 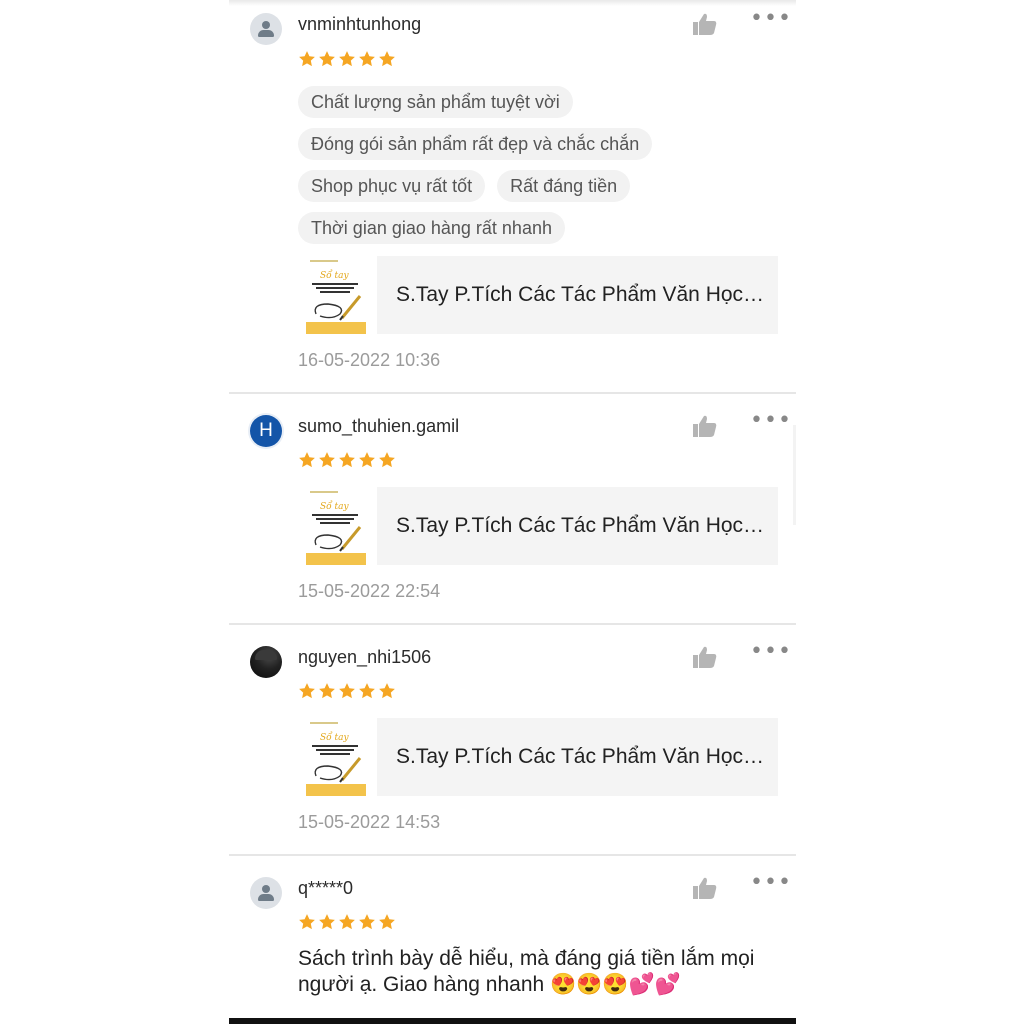 What do you see at coordinates (435, 102) in the screenshot?
I see `review-tag: Chất lượng sản phẩm tuyệt vời` at bounding box center [435, 102].